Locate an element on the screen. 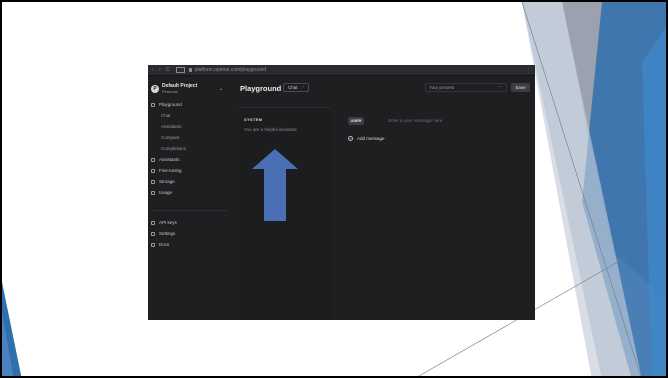 The image size is (668, 378). mode-select: Chat ⌃ is located at coordinates (296, 87).